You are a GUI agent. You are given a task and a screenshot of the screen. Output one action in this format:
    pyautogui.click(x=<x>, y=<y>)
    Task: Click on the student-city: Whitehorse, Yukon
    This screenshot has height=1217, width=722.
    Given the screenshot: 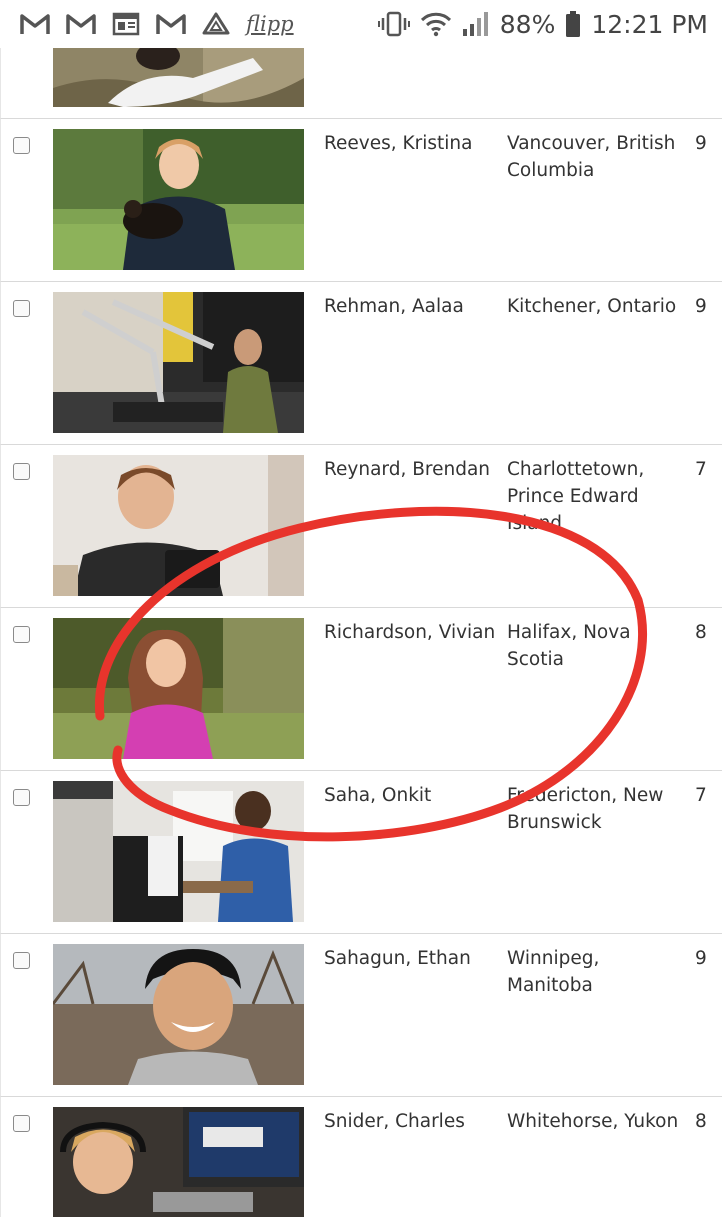 What is the action you would take?
    pyautogui.click(x=593, y=1121)
    